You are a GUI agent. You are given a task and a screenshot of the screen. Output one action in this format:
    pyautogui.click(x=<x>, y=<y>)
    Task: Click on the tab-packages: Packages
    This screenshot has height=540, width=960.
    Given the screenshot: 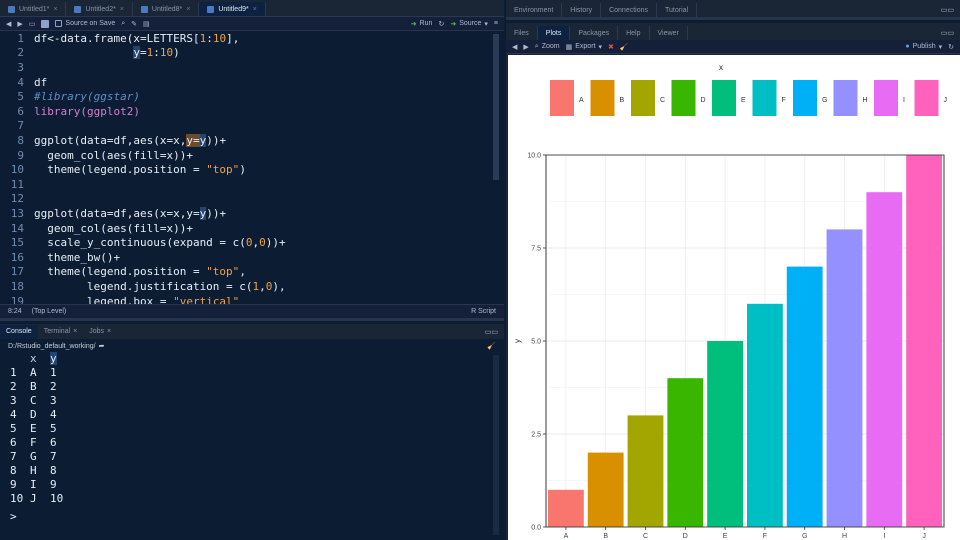 What is the action you would take?
    pyautogui.click(x=594, y=33)
    